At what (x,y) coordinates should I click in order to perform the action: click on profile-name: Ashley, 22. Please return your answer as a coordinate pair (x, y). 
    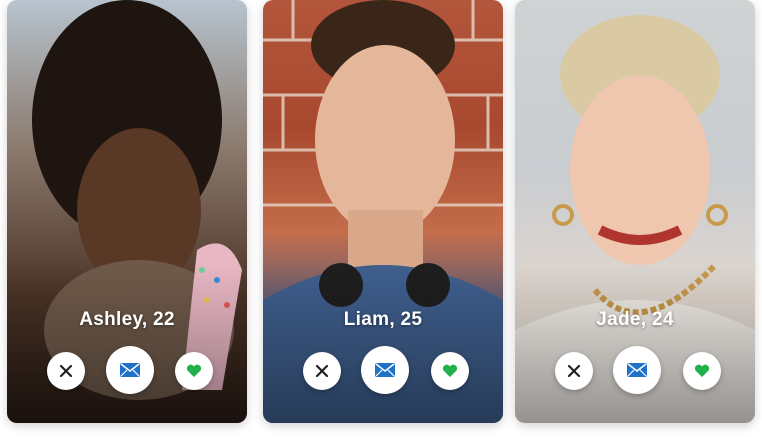
    Looking at the image, I should click on (127, 319).